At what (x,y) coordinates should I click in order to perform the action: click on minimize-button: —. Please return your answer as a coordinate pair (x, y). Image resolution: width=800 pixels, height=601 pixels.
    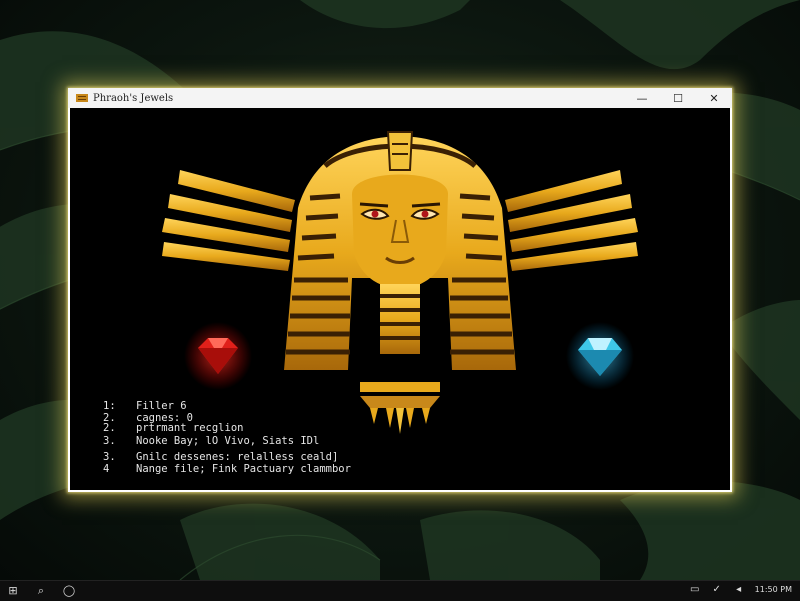
    Looking at the image, I should click on (642, 98).